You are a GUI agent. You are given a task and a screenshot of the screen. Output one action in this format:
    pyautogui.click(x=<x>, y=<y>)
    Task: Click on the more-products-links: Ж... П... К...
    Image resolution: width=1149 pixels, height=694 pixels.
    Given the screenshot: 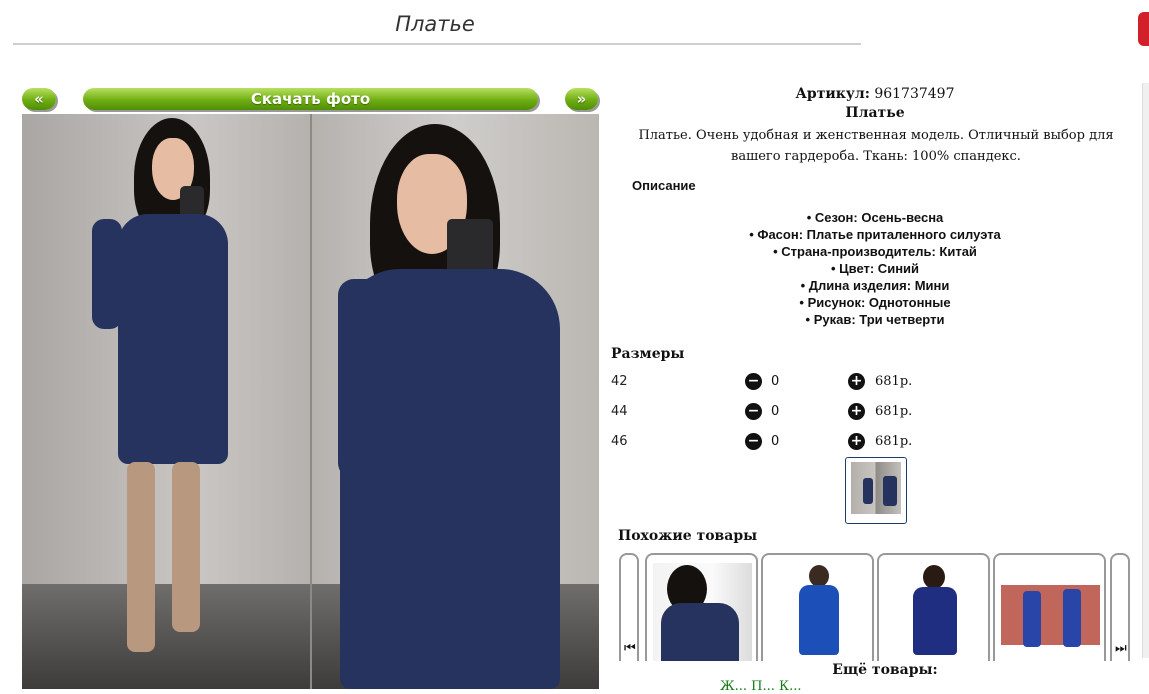 What is the action you would take?
    pyautogui.click(x=760, y=686)
    